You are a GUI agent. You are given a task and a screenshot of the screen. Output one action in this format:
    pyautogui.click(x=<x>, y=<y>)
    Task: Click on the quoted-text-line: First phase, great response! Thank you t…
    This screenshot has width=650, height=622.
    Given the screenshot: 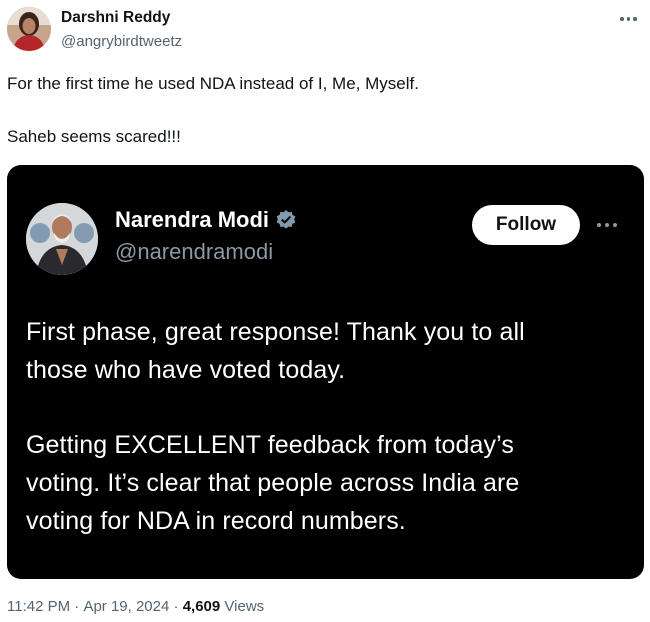 What is the action you would take?
    pyautogui.click(x=275, y=332)
    